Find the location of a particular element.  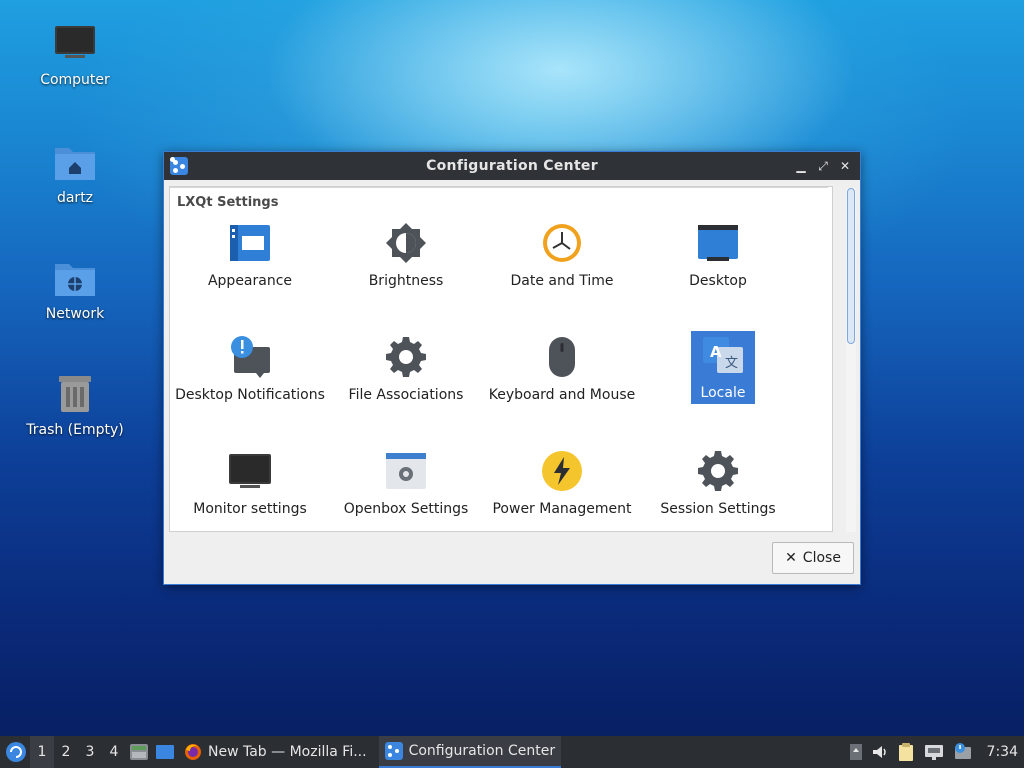

window-title: Configuration Center is located at coordinates (512, 166).